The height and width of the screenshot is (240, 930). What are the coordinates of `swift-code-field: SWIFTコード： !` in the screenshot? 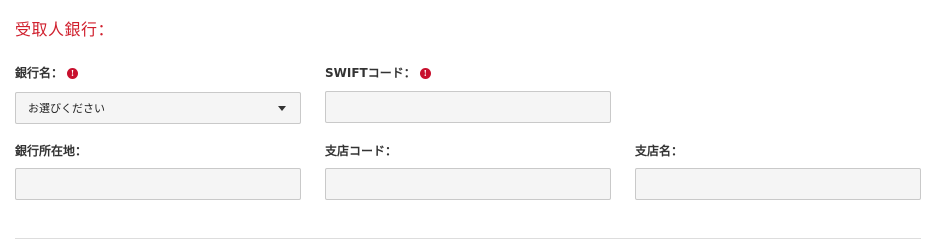 It's located at (468, 94).